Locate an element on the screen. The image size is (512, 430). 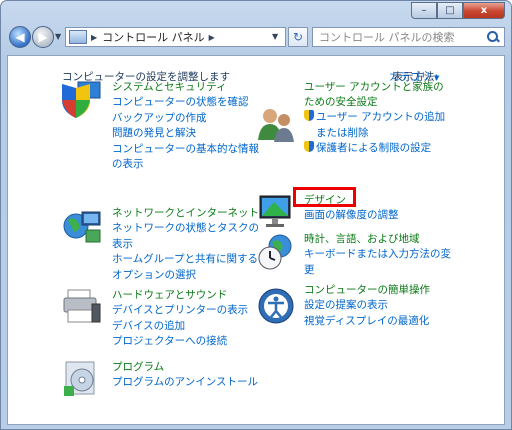
monitor-design-icon is located at coordinates (275, 211).